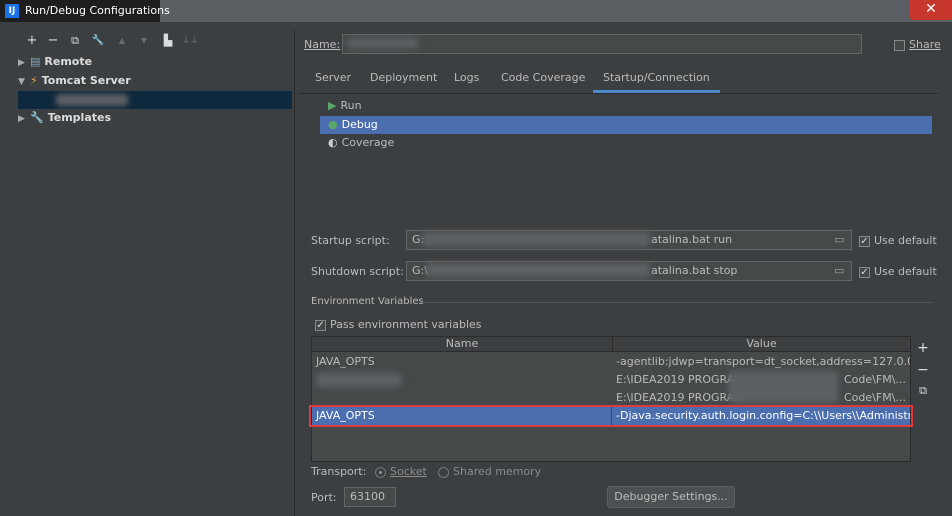  What do you see at coordinates (357, 271) in the screenshot?
I see `shutdown-script-label: Shutdown script:` at bounding box center [357, 271].